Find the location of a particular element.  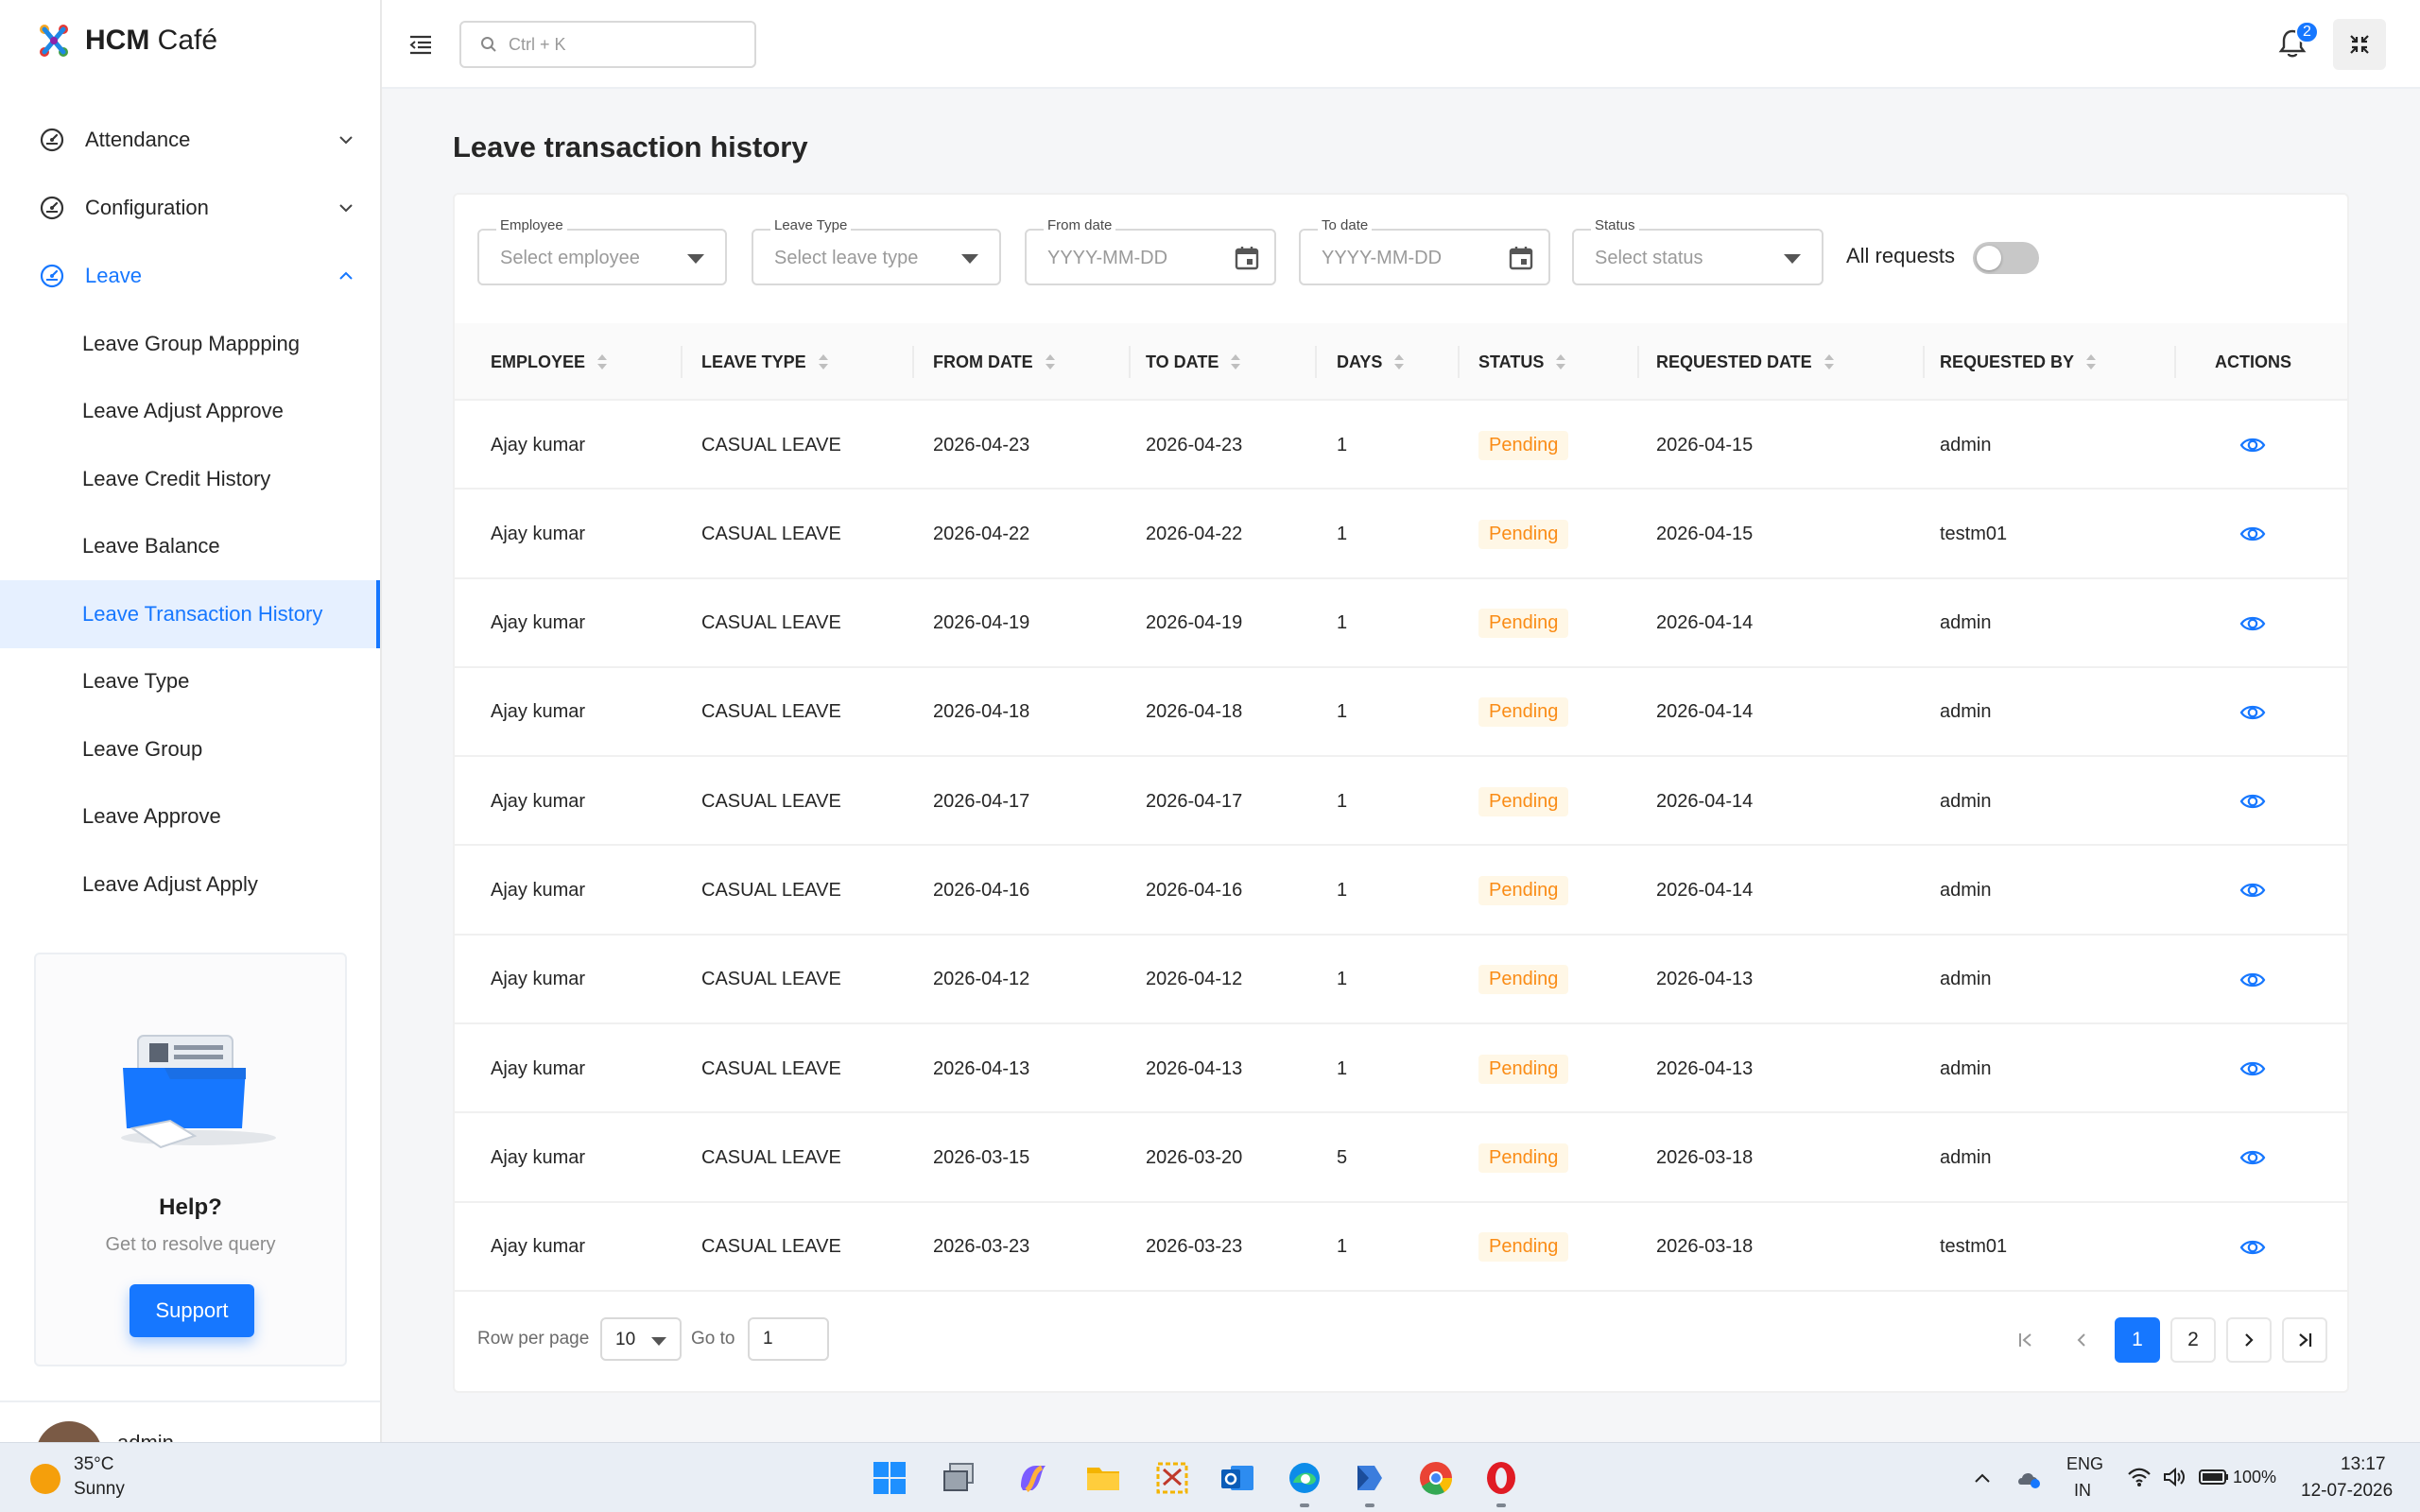

windows-start-icon is located at coordinates (889, 1478).